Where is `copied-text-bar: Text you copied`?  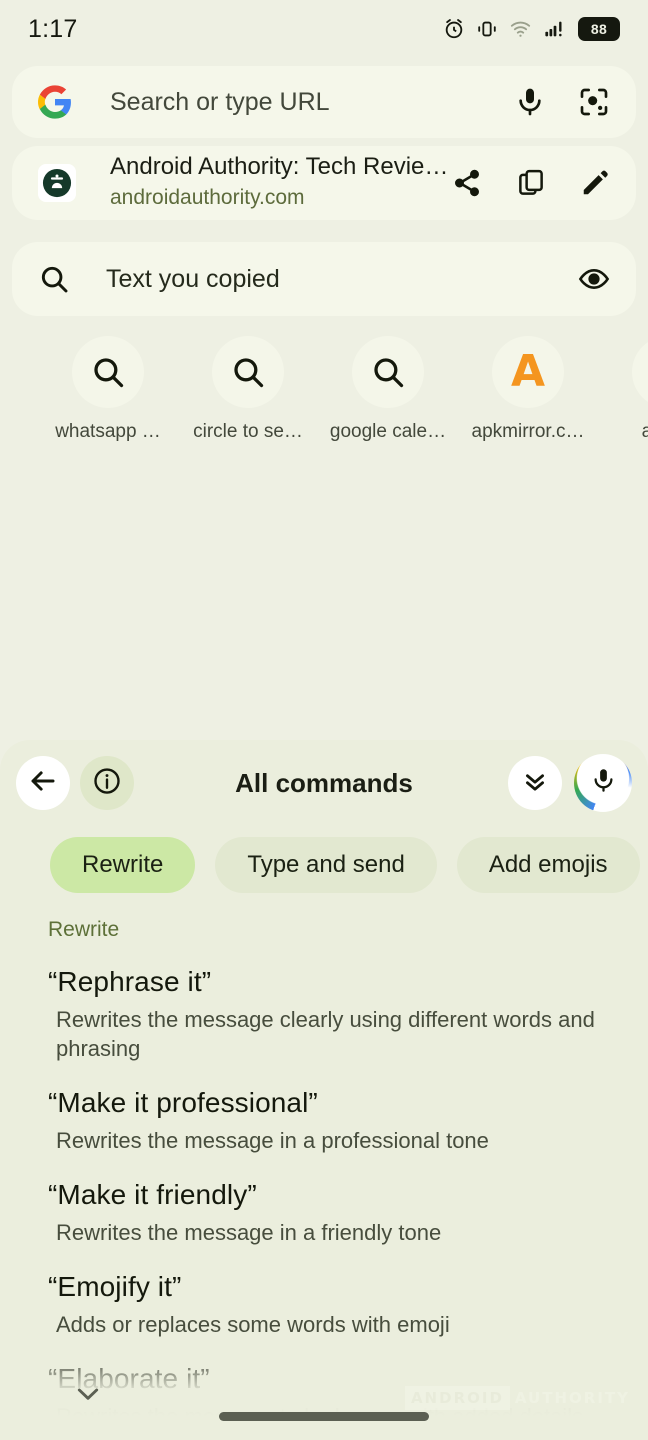 copied-text-bar: Text you copied is located at coordinates (324, 279).